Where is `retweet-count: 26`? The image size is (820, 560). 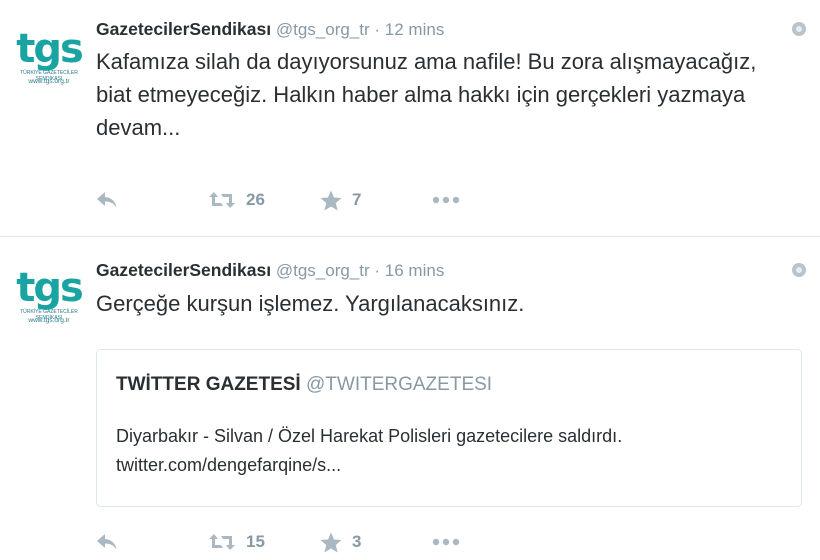 retweet-count: 26 is located at coordinates (255, 199).